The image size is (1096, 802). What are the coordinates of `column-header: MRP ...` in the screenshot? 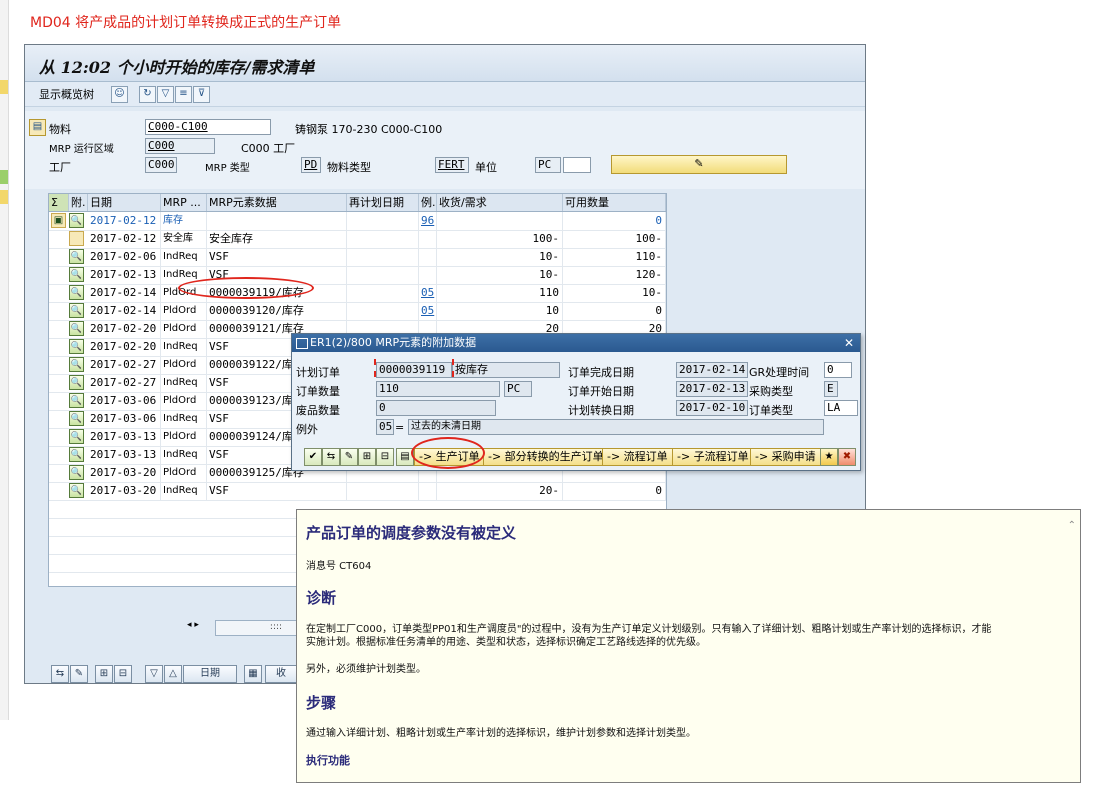 It's located at (184, 202).